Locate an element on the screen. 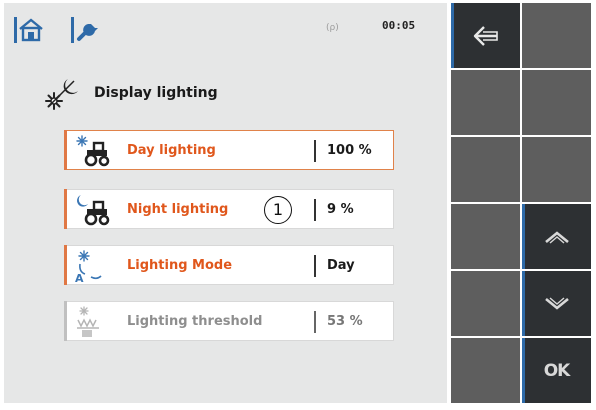 The image size is (596, 410). down-glyph is located at coordinates (556, 303).